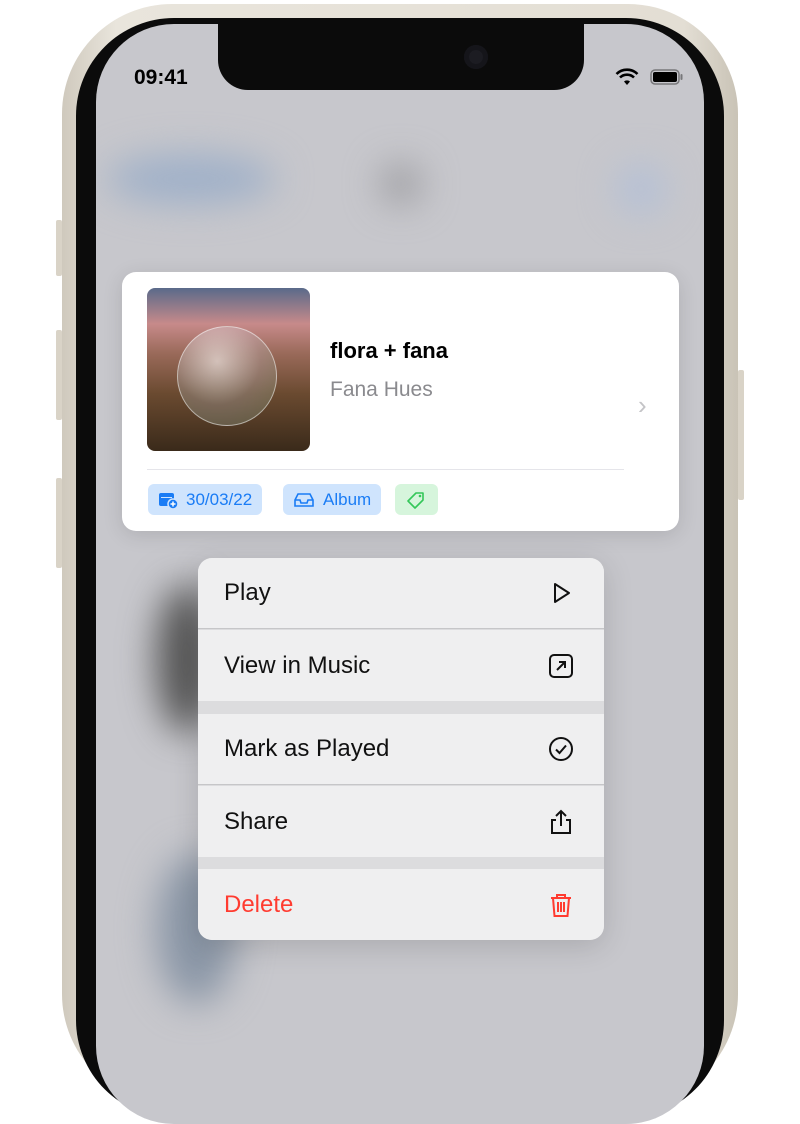  Describe the element at coordinates (627, 76) in the screenshot. I see `wifi-icon` at that location.